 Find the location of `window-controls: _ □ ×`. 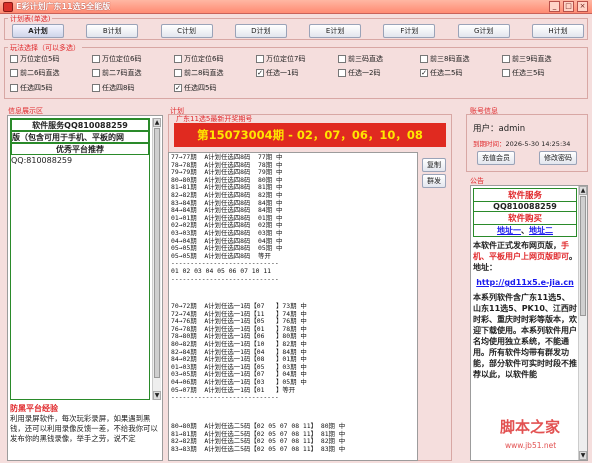

window-controls: _ □ × is located at coordinates (568, 6).